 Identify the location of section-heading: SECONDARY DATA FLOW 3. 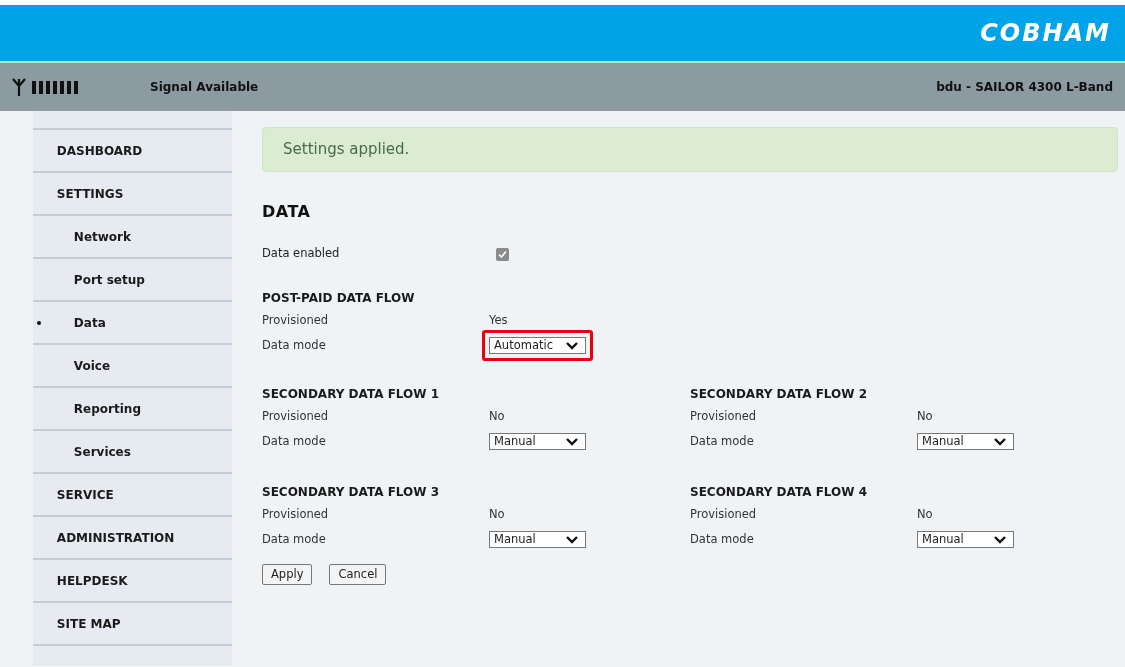
(351, 492).